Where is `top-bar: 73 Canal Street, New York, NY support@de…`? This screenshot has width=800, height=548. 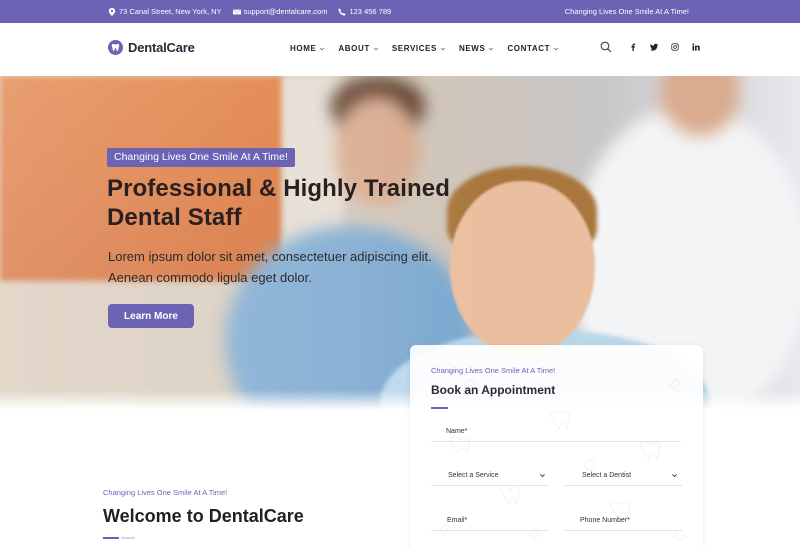 top-bar: 73 Canal Street, New York, NY support@de… is located at coordinates (400, 11).